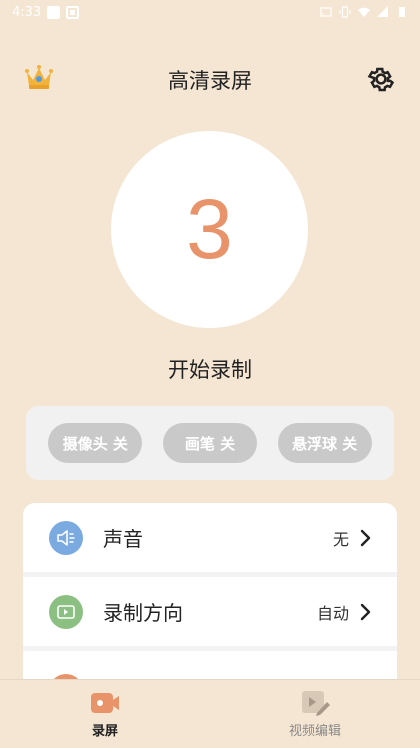 Image resolution: width=420 pixels, height=748 pixels. I want to click on bottom-nav: 录屏 视频编辑, so click(210, 713).